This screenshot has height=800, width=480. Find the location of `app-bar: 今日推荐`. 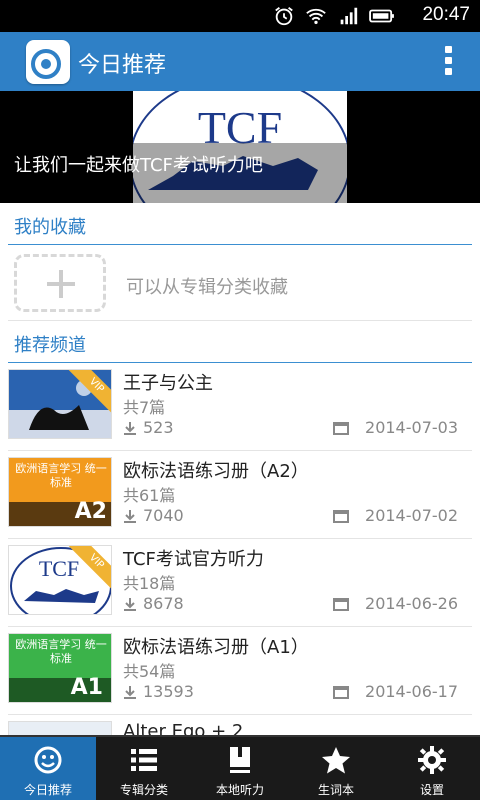

app-bar: 今日推荐 is located at coordinates (240, 61).